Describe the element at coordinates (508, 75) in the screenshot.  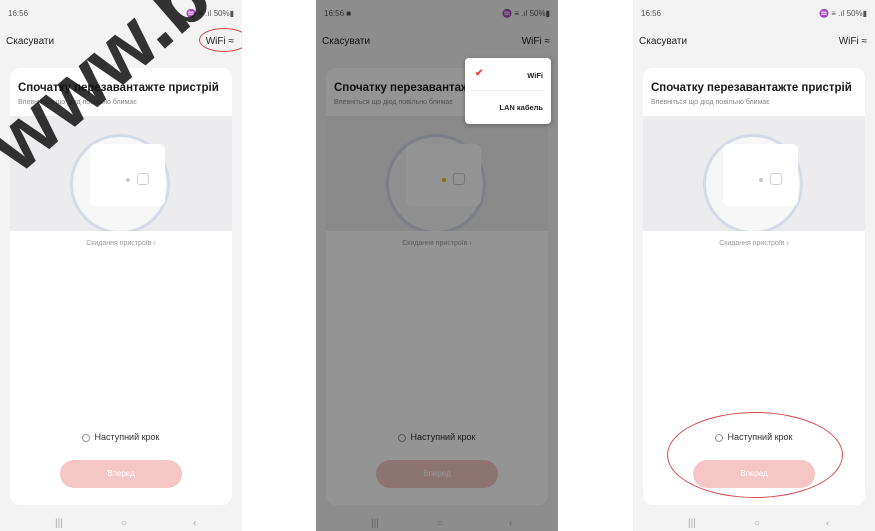
I see `dropdown-item-wifi: ✔ WiFi` at that location.